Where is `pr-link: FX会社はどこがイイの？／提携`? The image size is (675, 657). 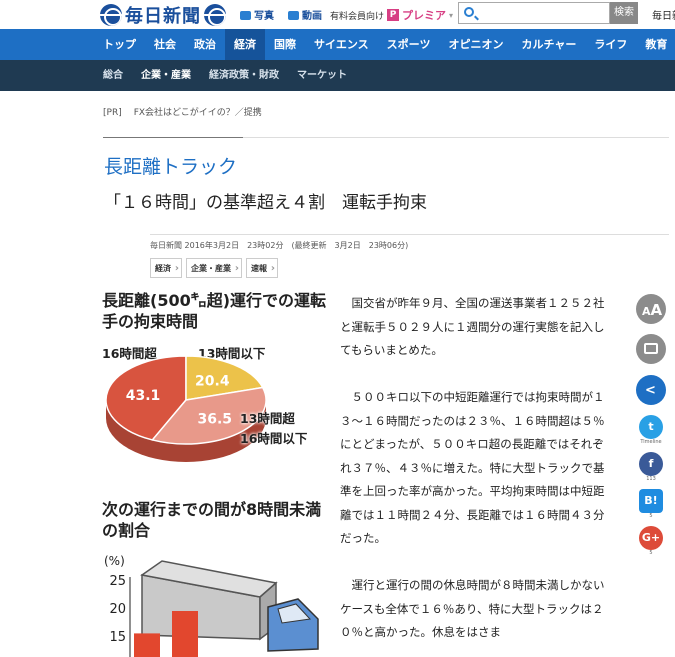
pr-link: FX会社はどこがイイの？／提携 is located at coordinates (198, 113).